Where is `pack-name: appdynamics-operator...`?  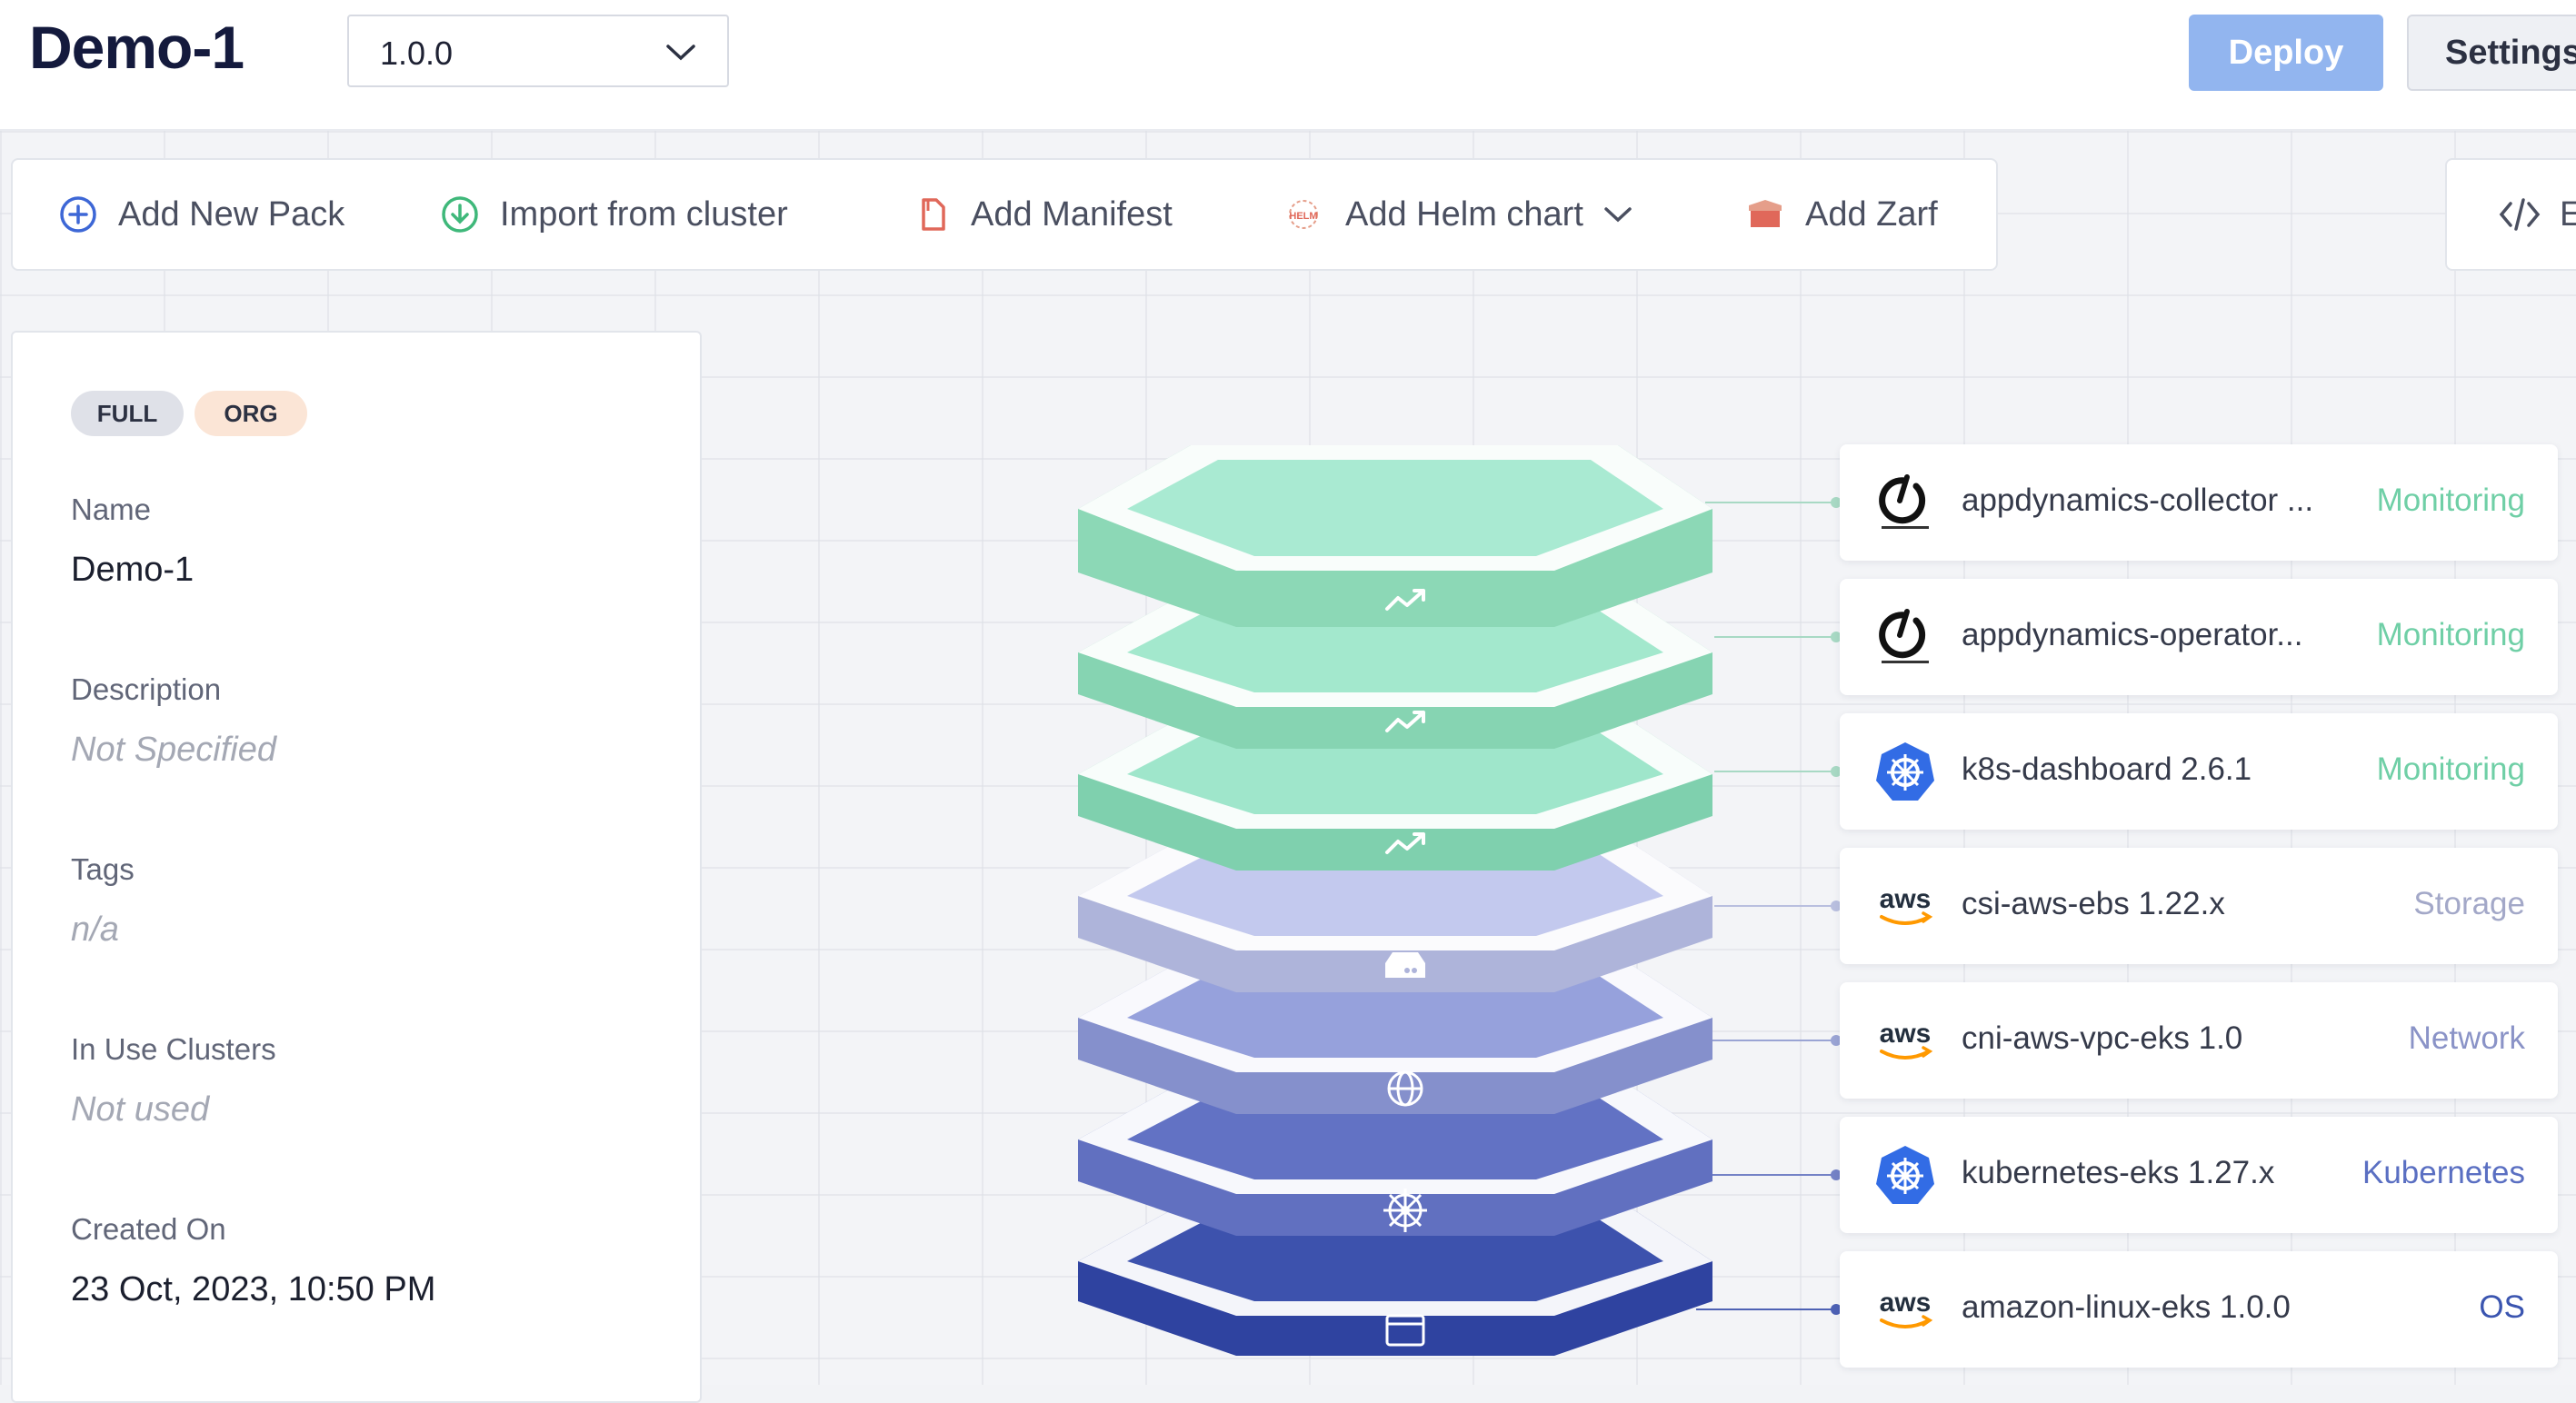 pack-name: appdynamics-operator... is located at coordinates (2132, 634).